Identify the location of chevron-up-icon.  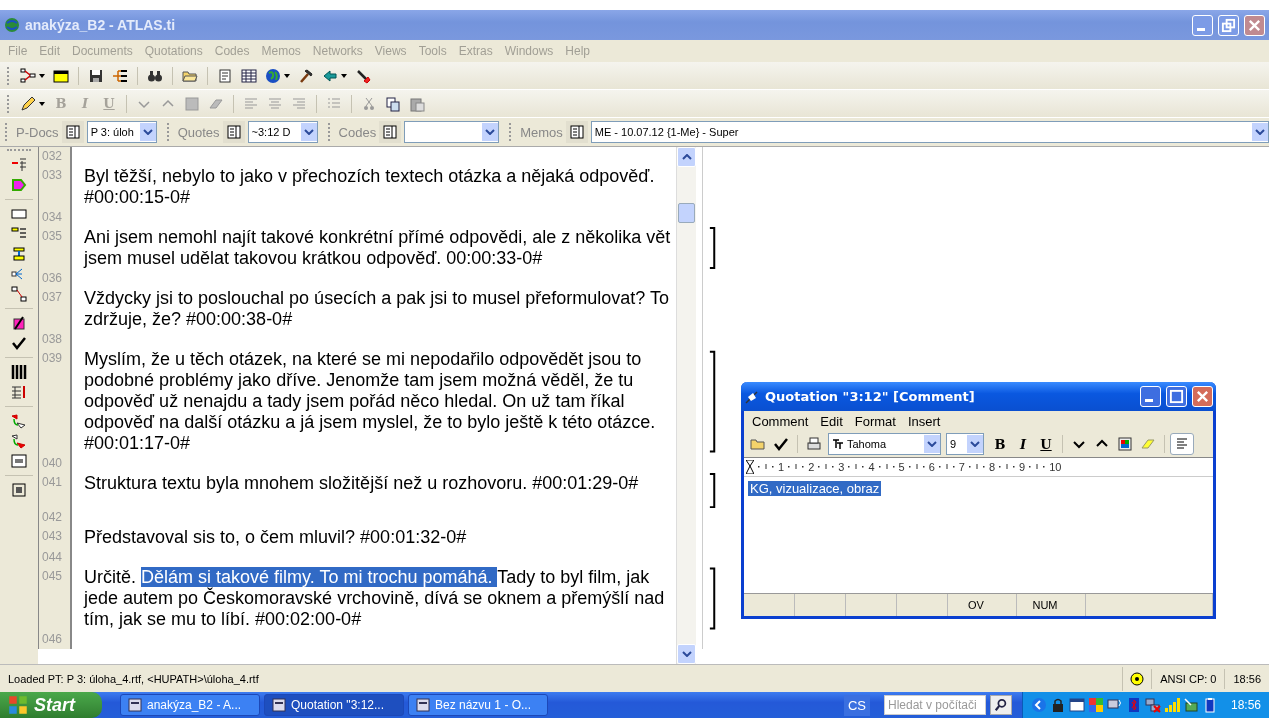
(686, 157).